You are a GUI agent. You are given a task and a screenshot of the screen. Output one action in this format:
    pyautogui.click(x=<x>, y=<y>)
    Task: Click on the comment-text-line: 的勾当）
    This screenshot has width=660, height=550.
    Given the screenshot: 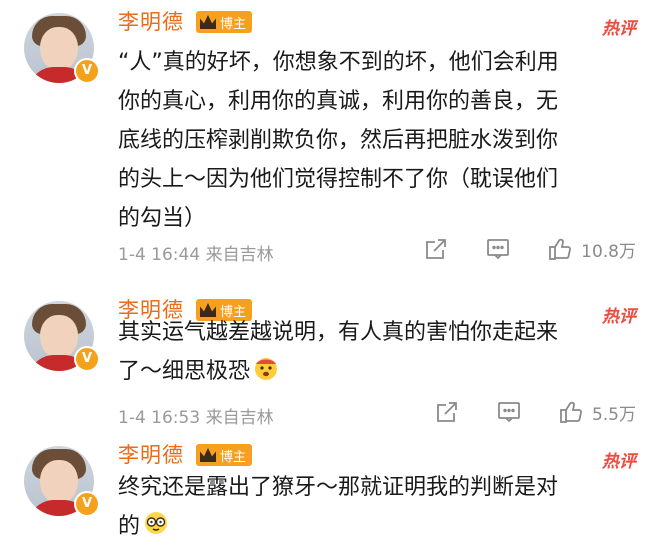 What is the action you would take?
    pyautogui.click(x=162, y=218)
    